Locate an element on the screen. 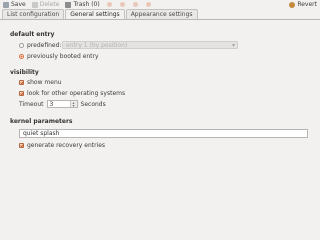 Image resolution: width=320 pixels, height=240 pixels. timeout-label: Timeout is located at coordinates (31, 104).